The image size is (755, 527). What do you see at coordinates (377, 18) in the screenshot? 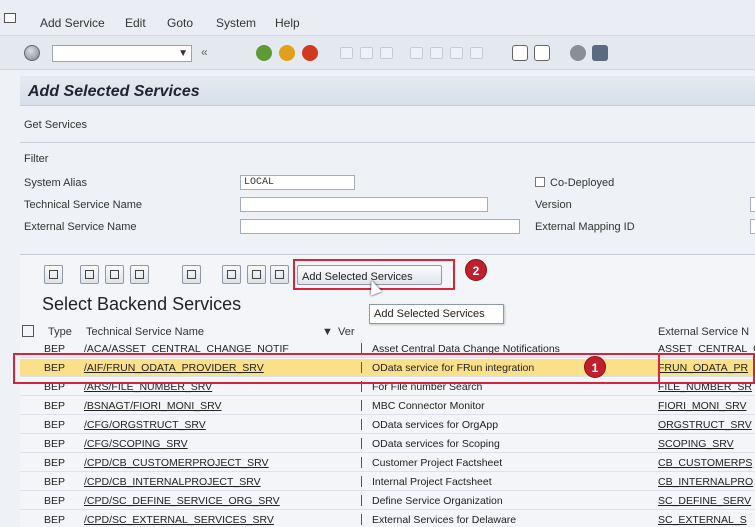
I see `menu-bar: Add Service Edit Goto System Help` at bounding box center [377, 18].